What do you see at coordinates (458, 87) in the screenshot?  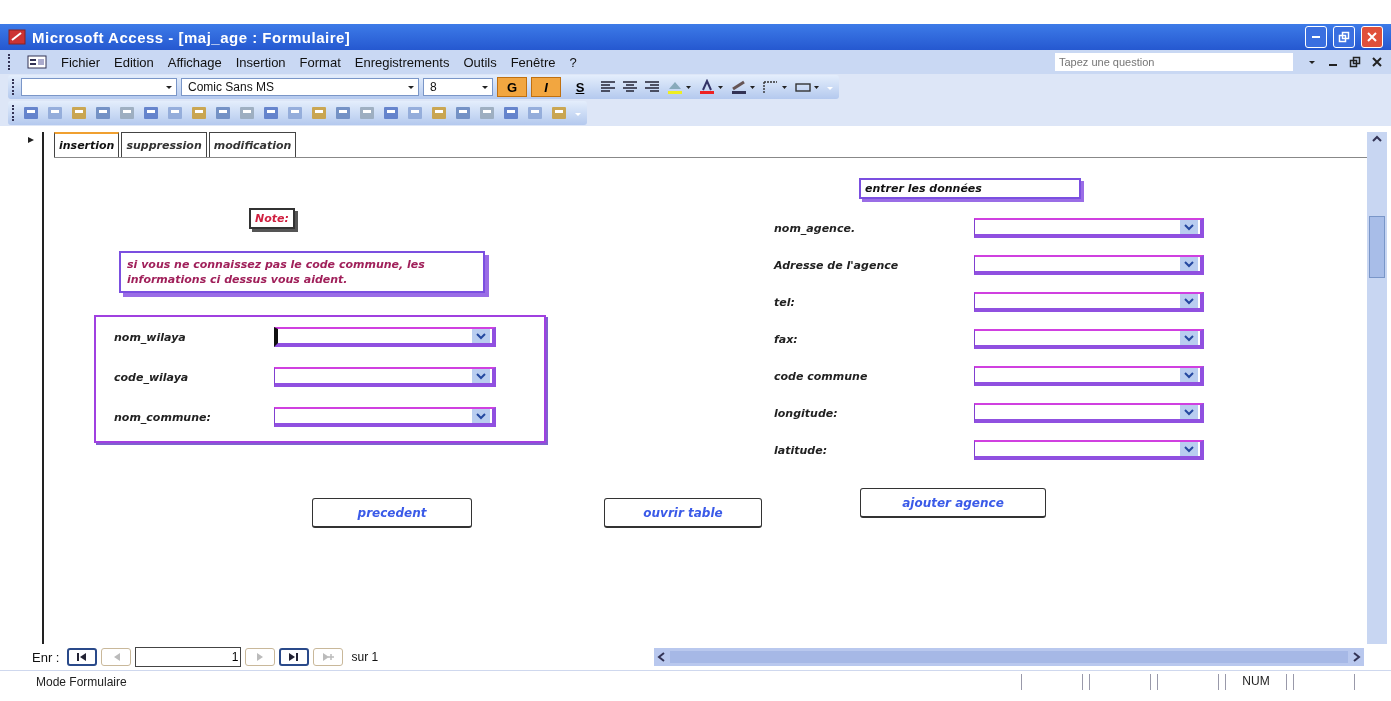 I see `font-size-dropdown: 8` at bounding box center [458, 87].